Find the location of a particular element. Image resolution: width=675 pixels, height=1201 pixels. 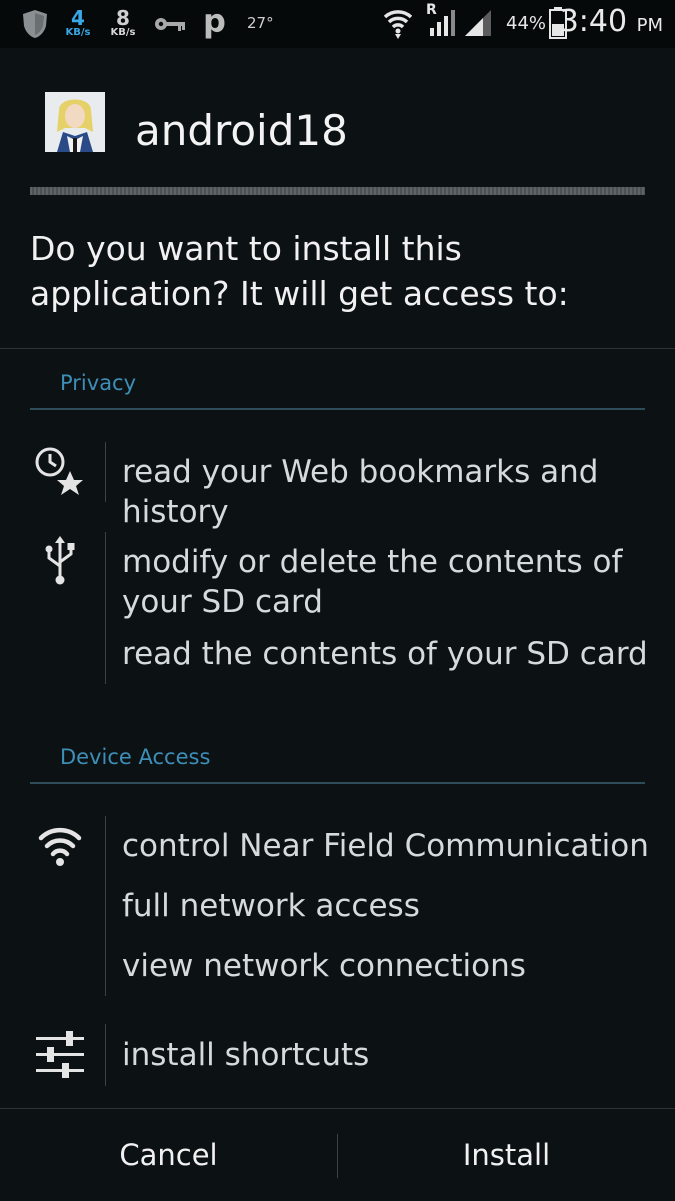

install-button: Install is located at coordinates (506, 1155).